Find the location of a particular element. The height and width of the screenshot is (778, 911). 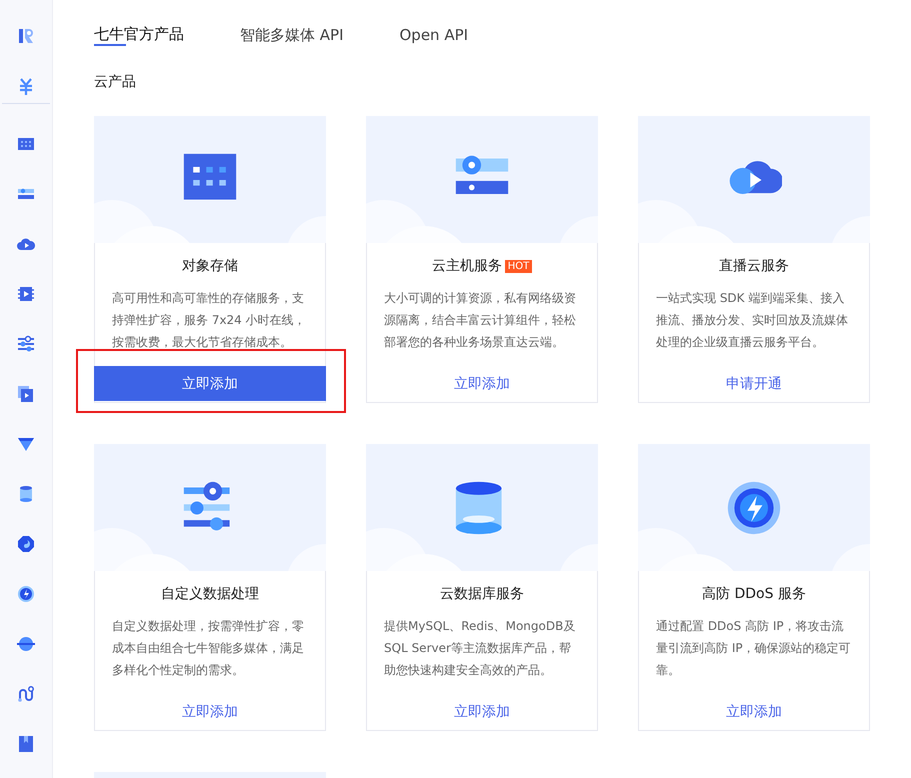

card-title: 云主机服务 is located at coordinates (467, 266).